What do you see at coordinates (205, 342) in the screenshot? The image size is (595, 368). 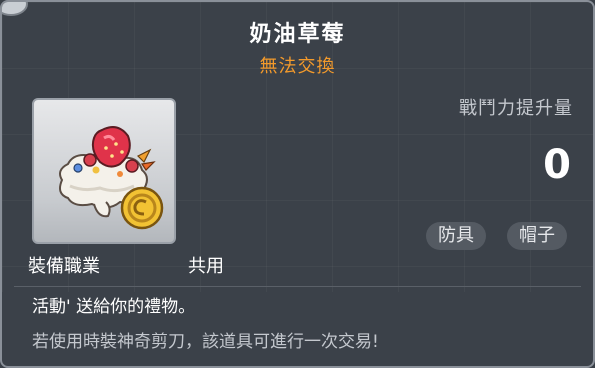 I see `description-line-2: 若使用時裝神奇剪刀，該道具可進行一次交易!` at bounding box center [205, 342].